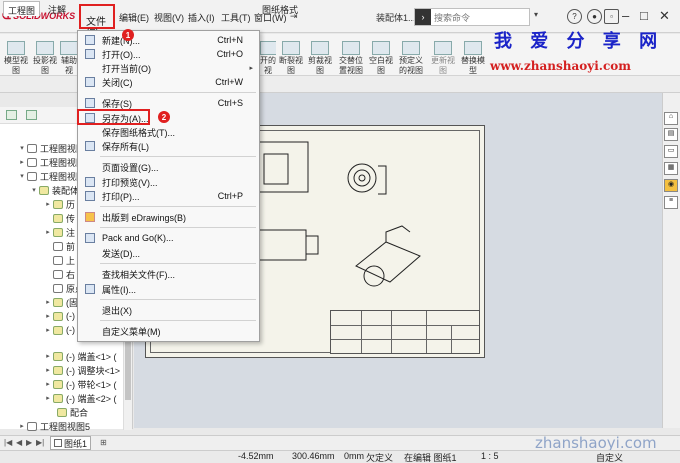  What do you see at coordinates (59, 232) in the screenshot?
I see `tree-item: ▸ 注` at bounding box center [59, 232].